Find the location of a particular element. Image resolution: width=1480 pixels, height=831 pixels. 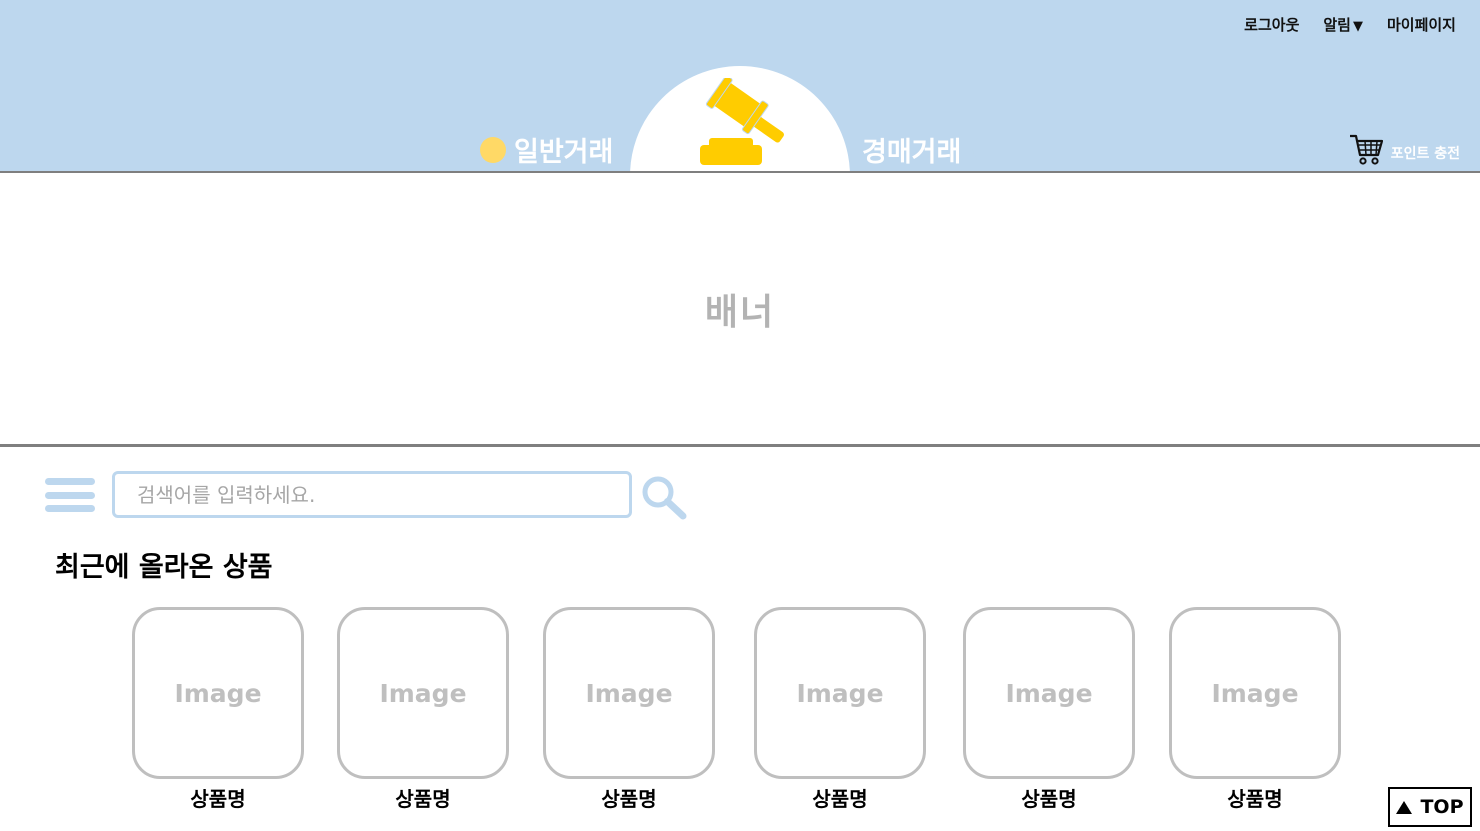

scroll-top-label: TOP is located at coordinates (1442, 807).